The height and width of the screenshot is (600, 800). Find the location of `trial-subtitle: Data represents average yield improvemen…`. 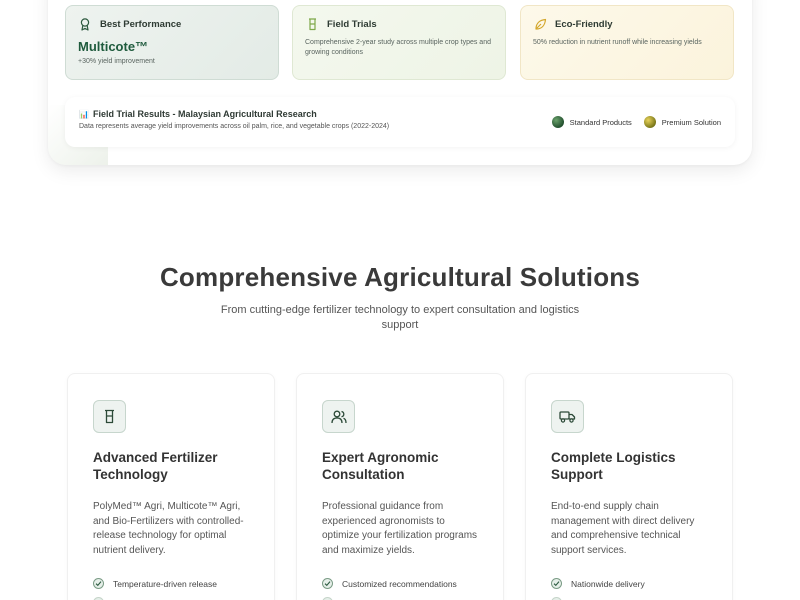

trial-subtitle: Data represents average yield improvemen… is located at coordinates (234, 126).